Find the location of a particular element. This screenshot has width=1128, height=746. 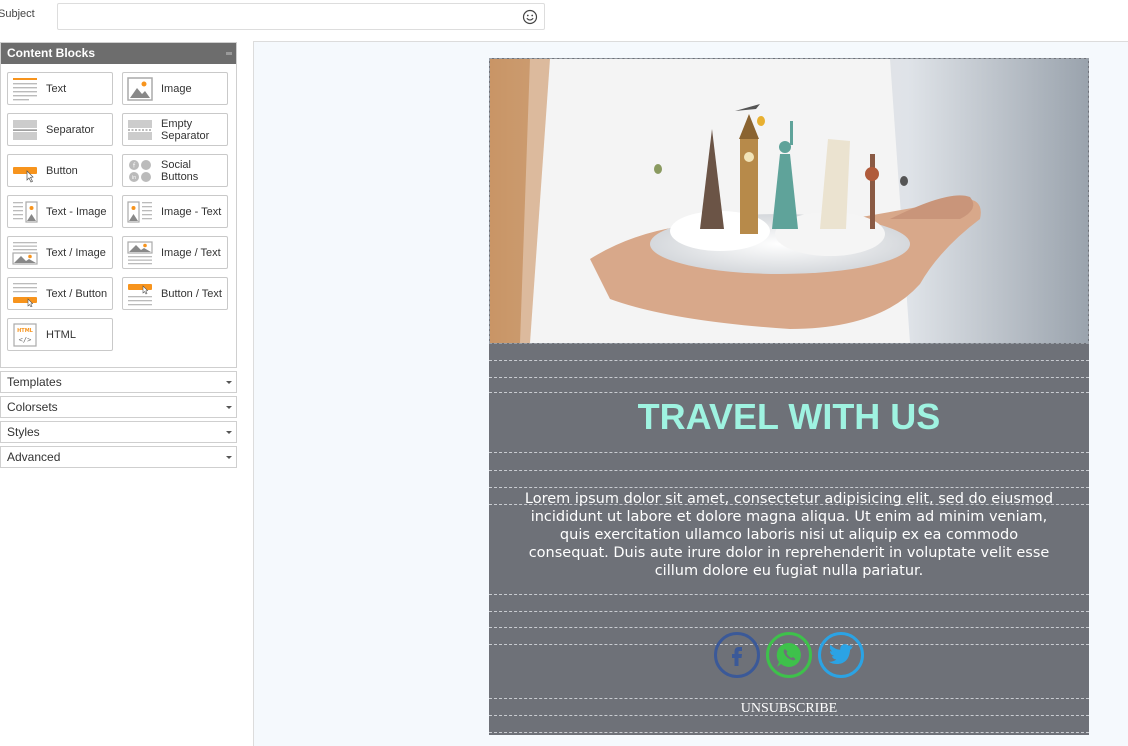

collapse-icon is located at coordinates (229, 53).